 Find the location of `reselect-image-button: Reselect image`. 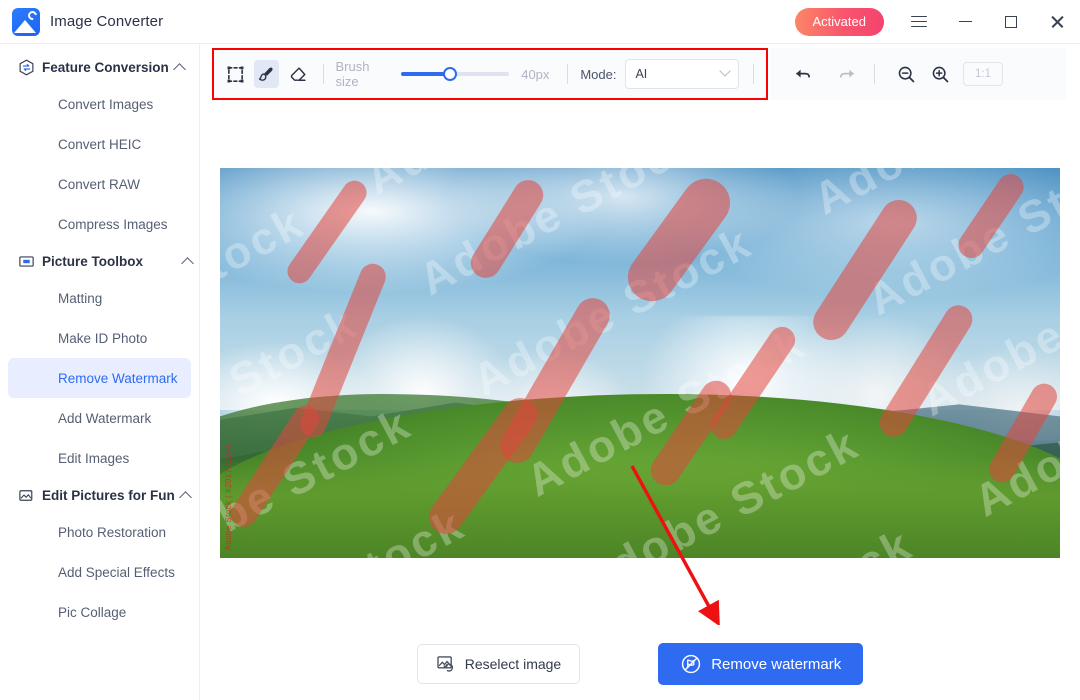

reselect-image-button: Reselect image is located at coordinates (498, 664).